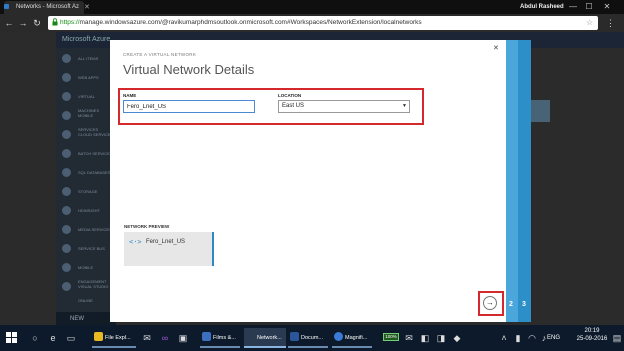 The image size is (624, 351). Describe the element at coordinates (425, 338) in the screenshot. I see `tray-app-icon: ◧` at that location.